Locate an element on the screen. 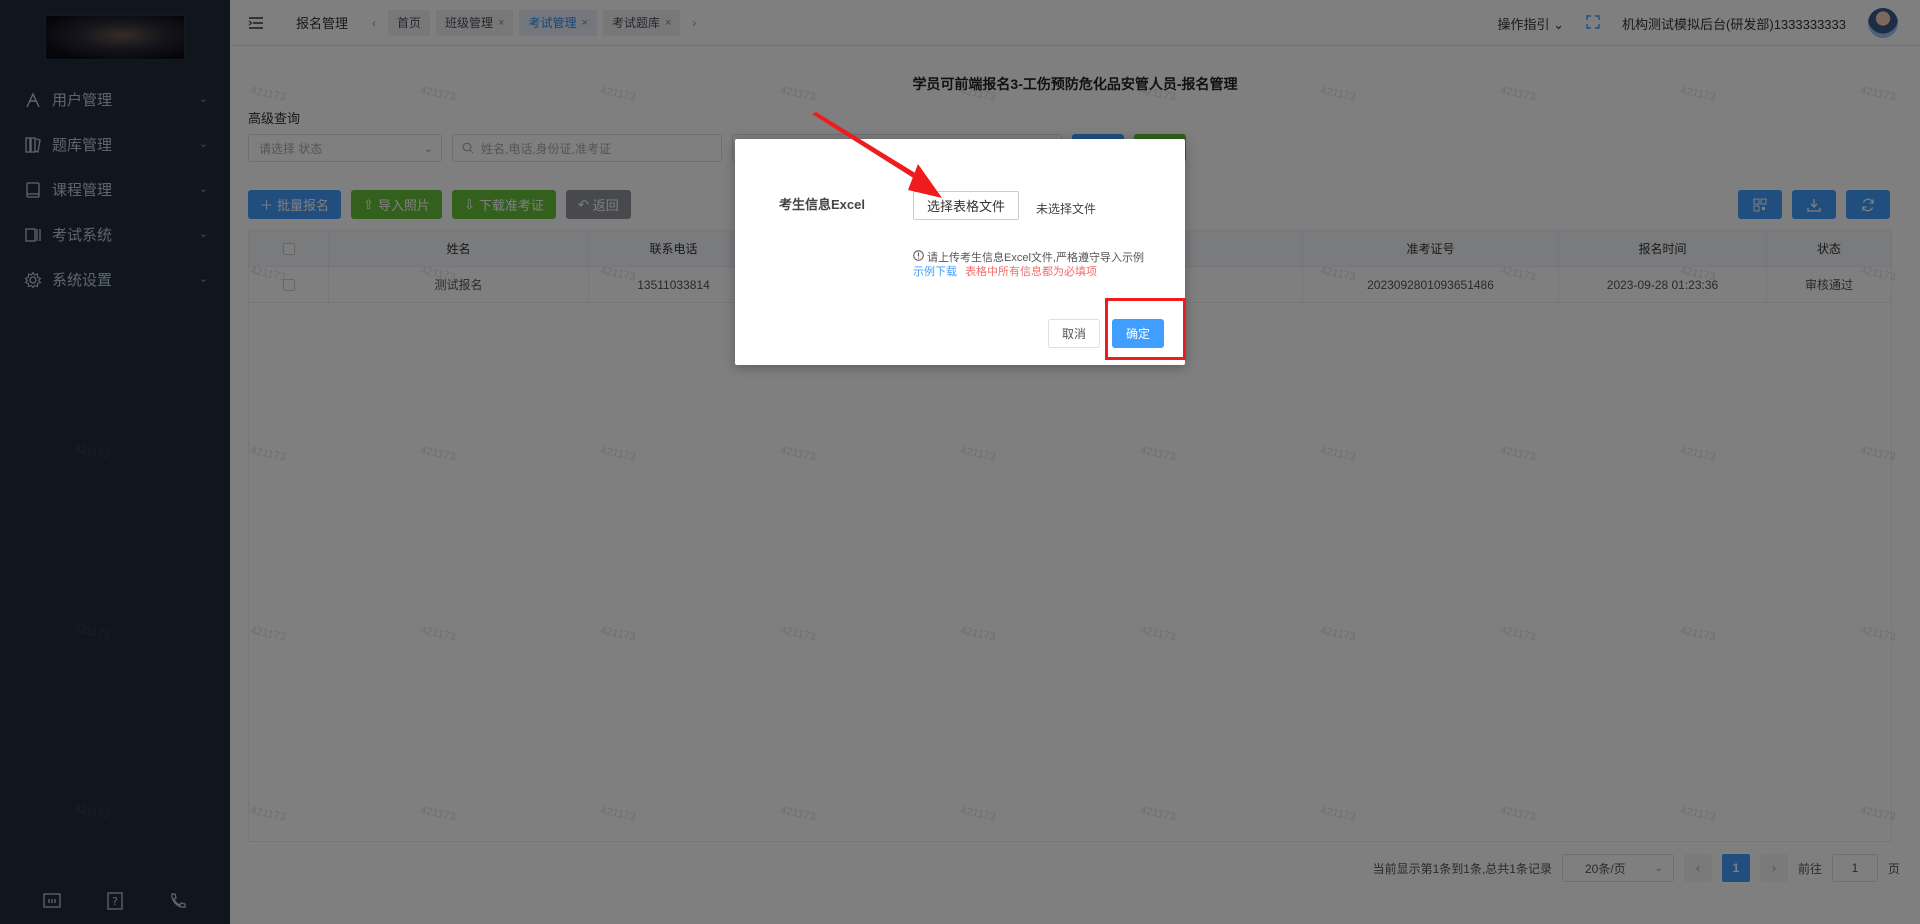 Image resolution: width=1920 pixels, height=924 pixels. no-file-text: 未选择文件 is located at coordinates (1066, 209).